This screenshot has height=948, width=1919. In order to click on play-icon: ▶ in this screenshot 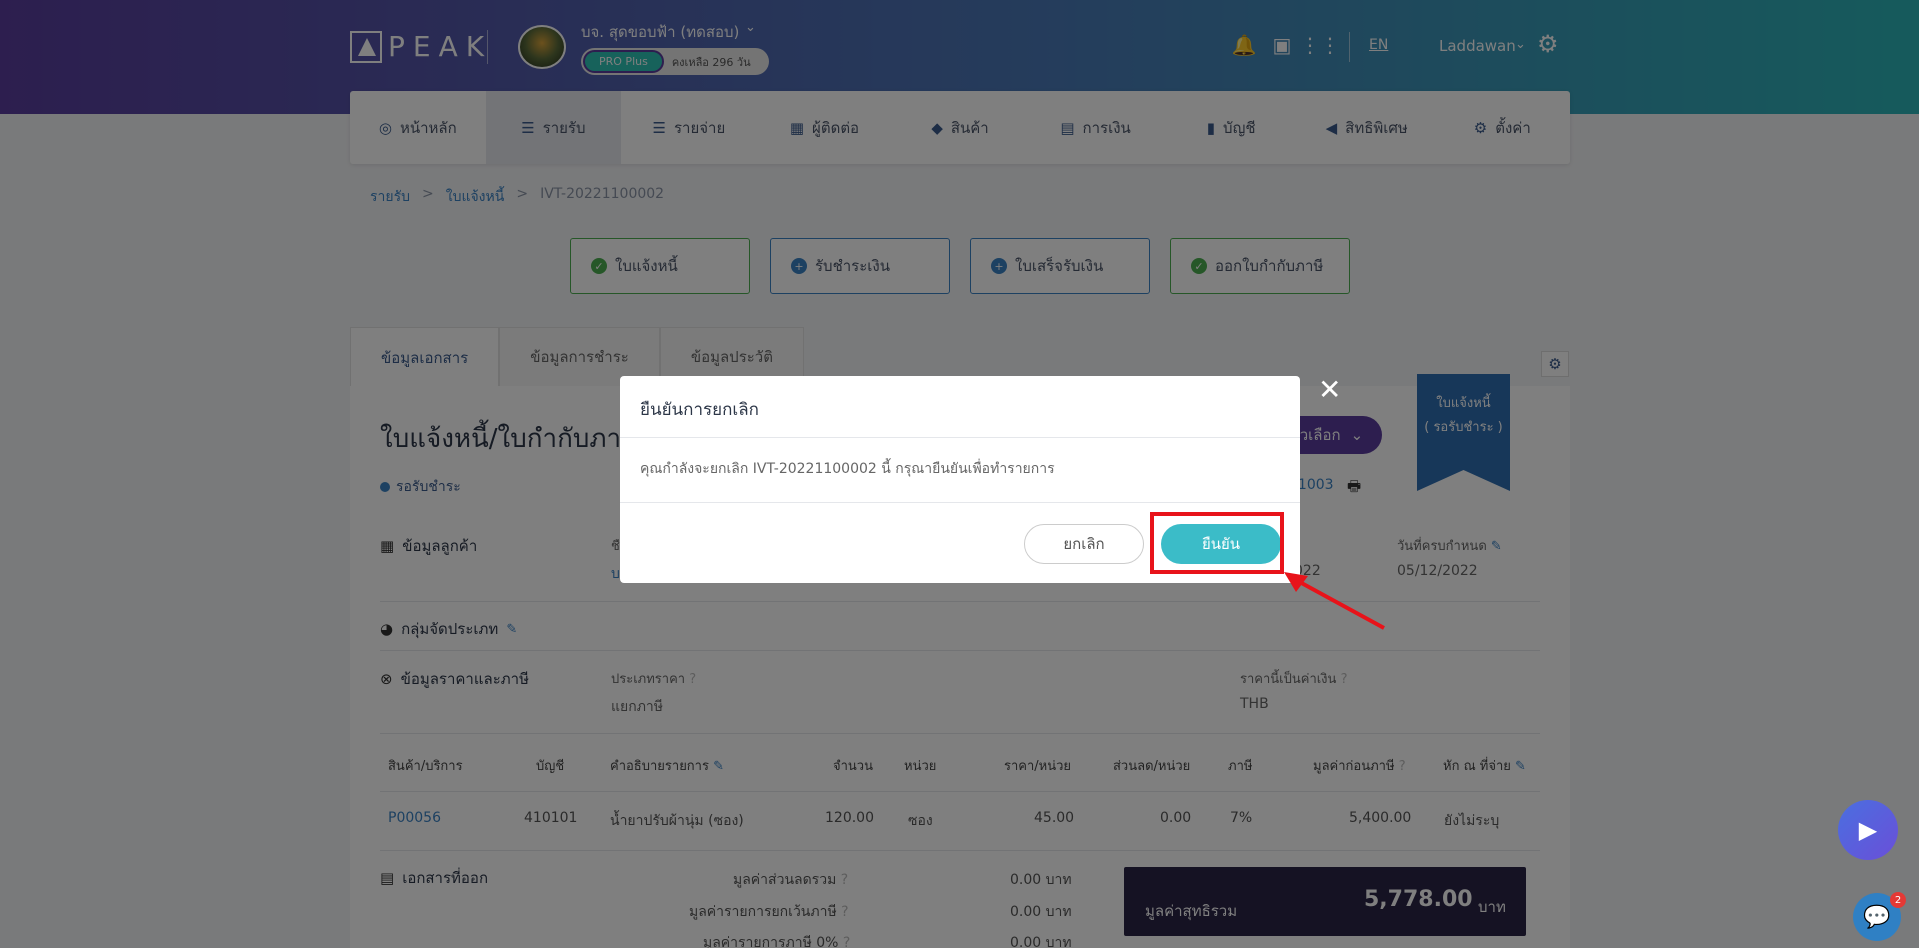, I will do `click(1868, 830)`.